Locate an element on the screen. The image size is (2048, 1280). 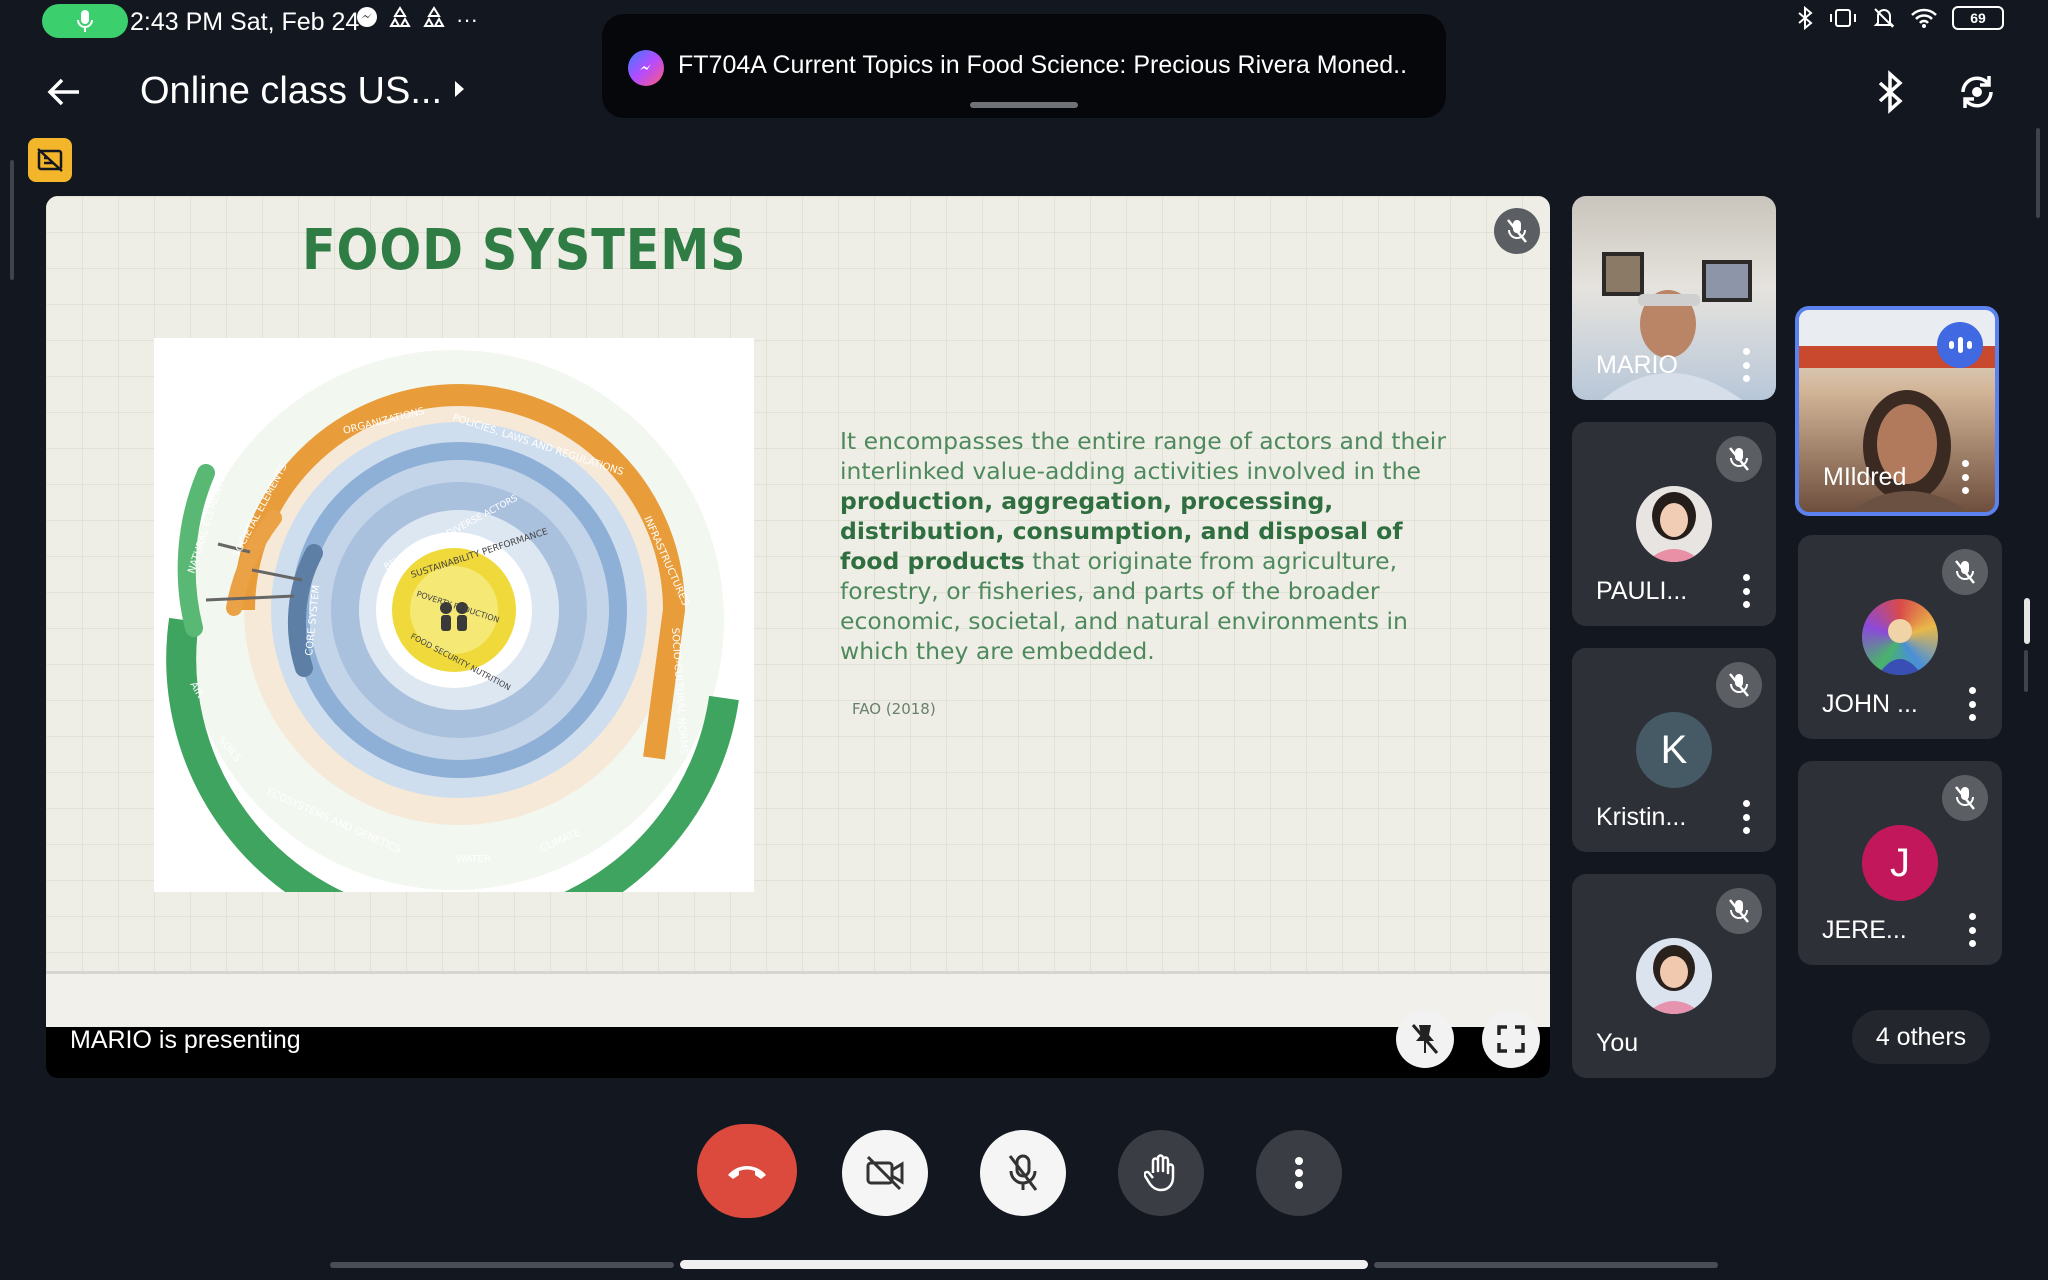
slide-title: FOOD SYSTEMS is located at coordinates (524, 250).